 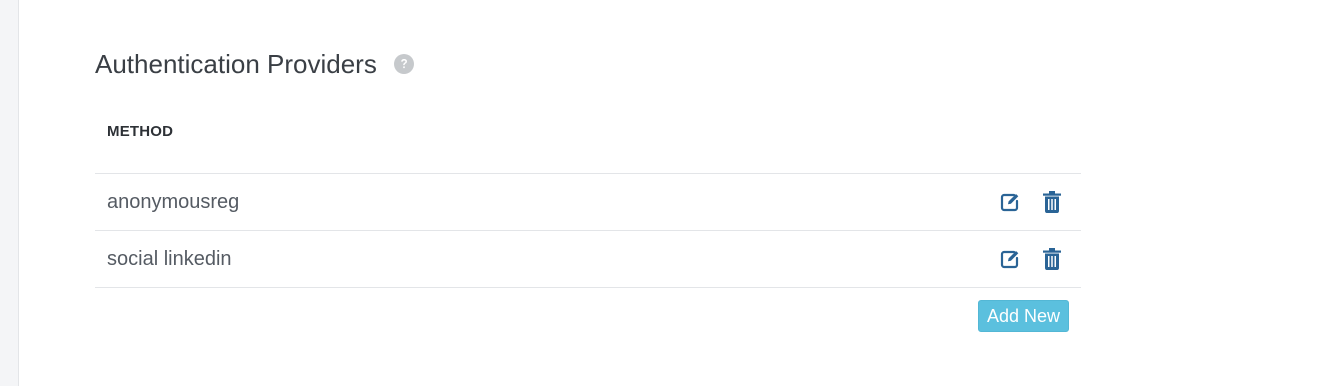 What do you see at coordinates (236, 64) in the screenshot?
I see `page-title: Authentication Providers` at bounding box center [236, 64].